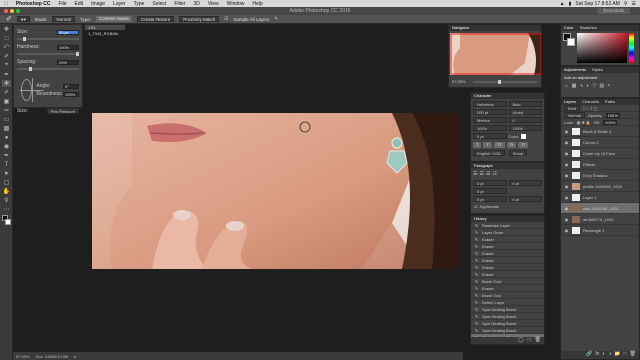  I want to click on layer-row: ◉ art-886776_1920, so click(600, 219).